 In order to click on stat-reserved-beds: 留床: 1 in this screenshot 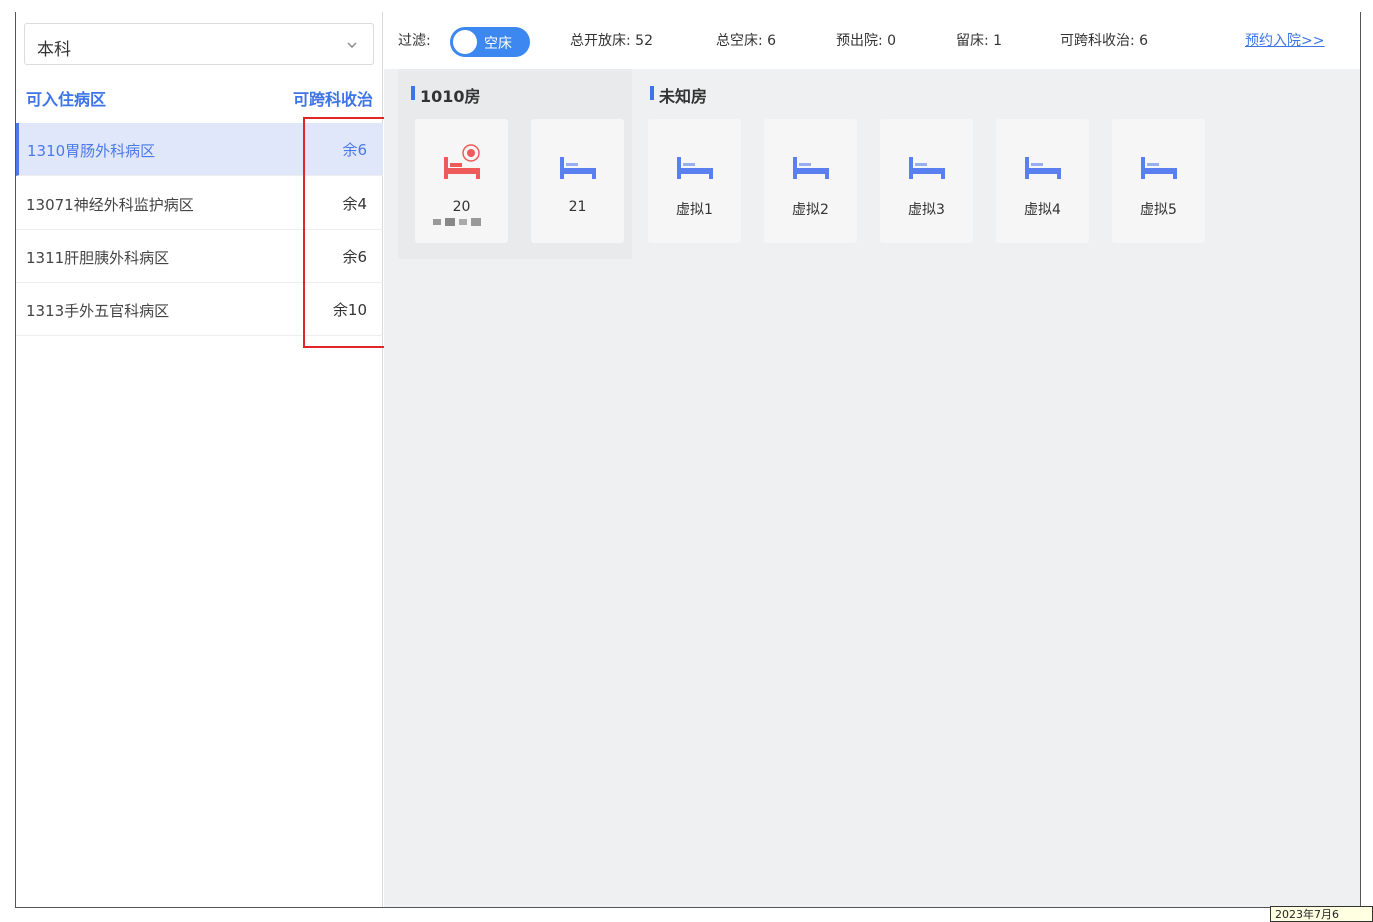, I will do `click(979, 41)`.